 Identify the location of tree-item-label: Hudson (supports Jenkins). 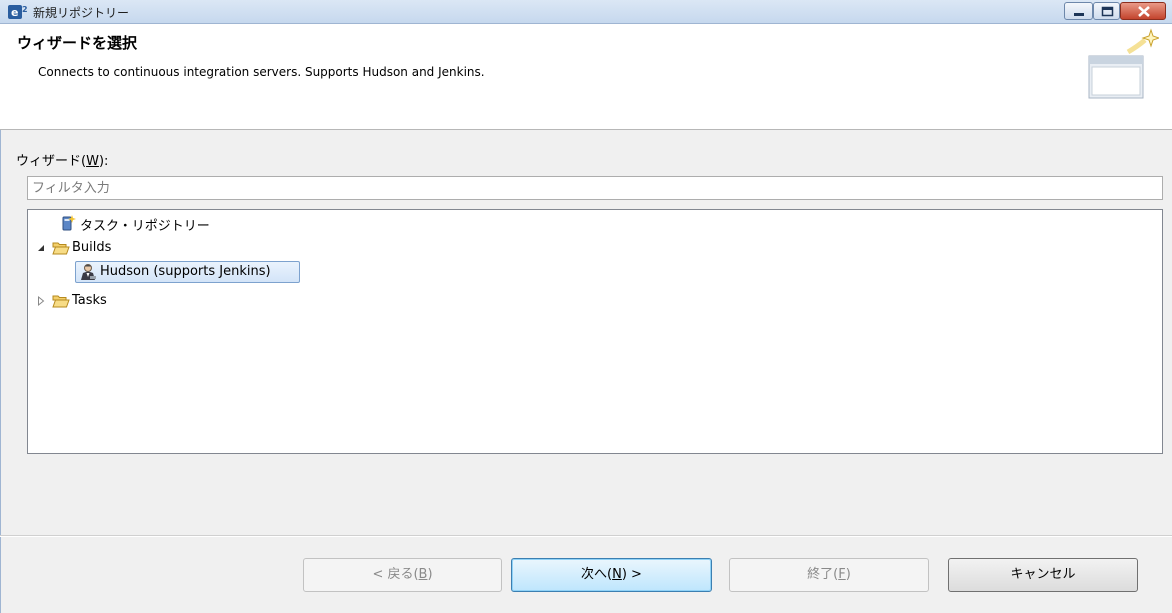
(185, 271).